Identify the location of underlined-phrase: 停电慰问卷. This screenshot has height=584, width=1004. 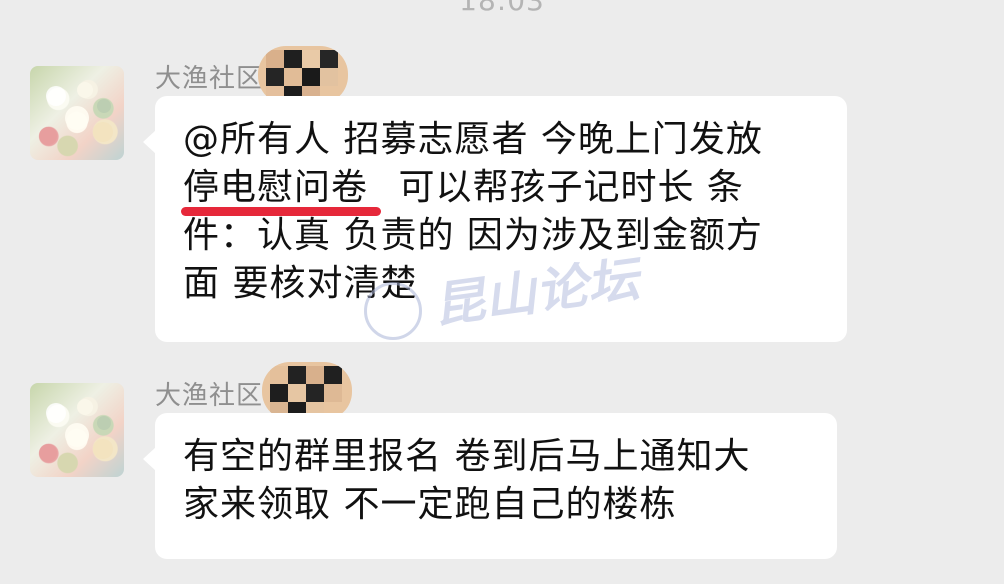
(281, 190).